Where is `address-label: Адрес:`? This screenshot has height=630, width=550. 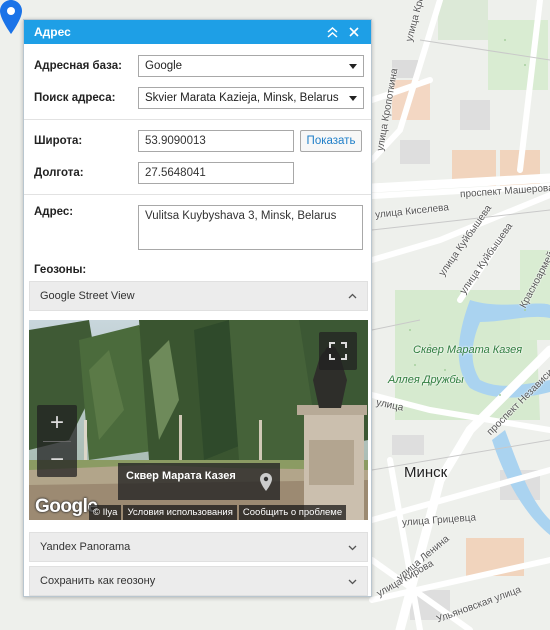
address-label: Адрес: is located at coordinates (54, 212).